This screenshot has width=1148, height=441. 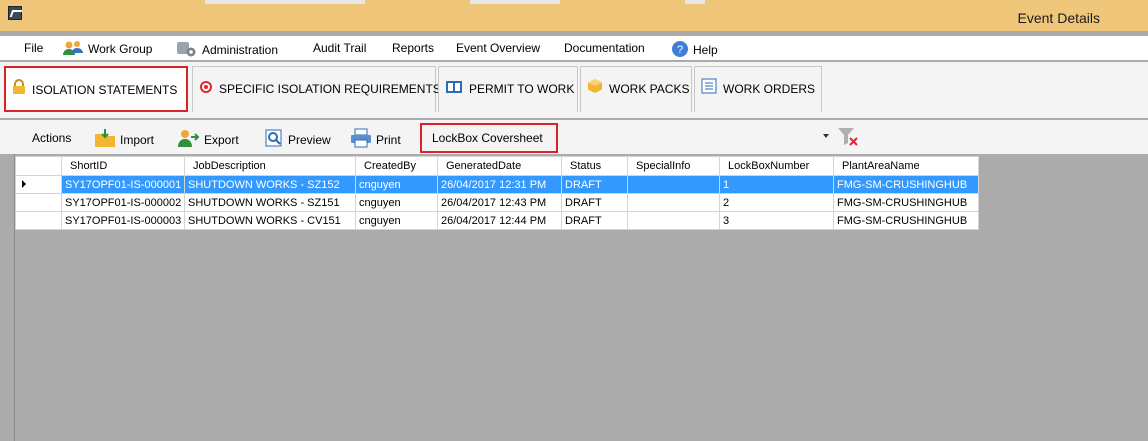 What do you see at coordinates (73, 50) in the screenshot?
I see `people-icon` at bounding box center [73, 50].